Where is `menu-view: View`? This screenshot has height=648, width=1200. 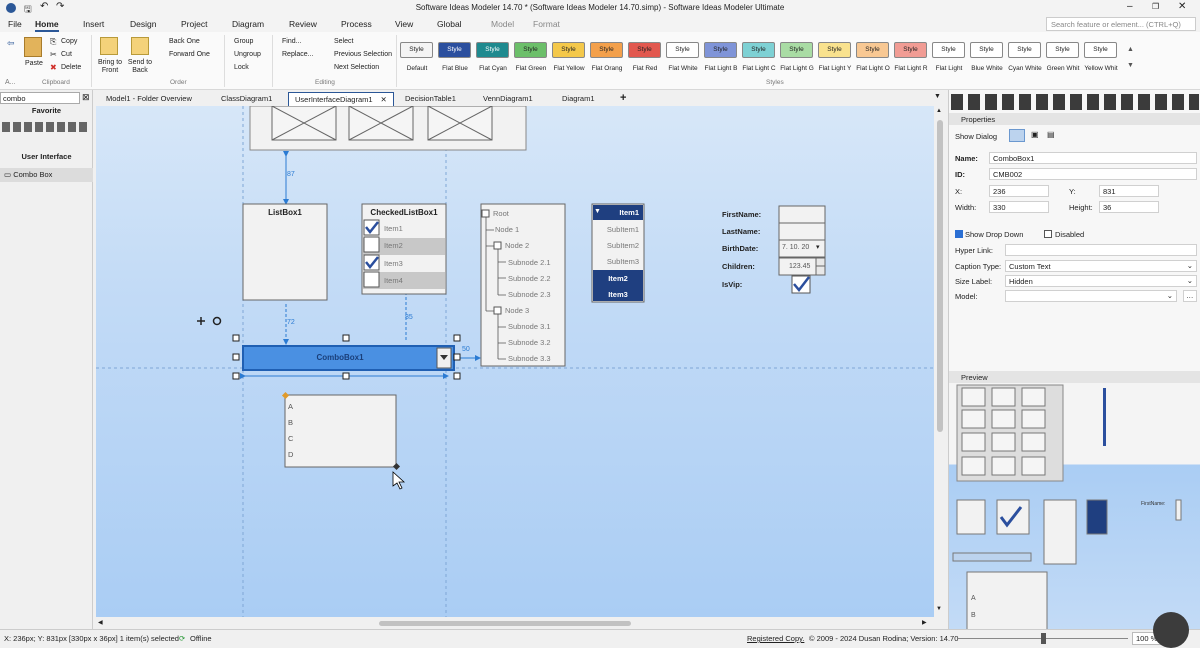
menu-view: View is located at coordinates (404, 24).